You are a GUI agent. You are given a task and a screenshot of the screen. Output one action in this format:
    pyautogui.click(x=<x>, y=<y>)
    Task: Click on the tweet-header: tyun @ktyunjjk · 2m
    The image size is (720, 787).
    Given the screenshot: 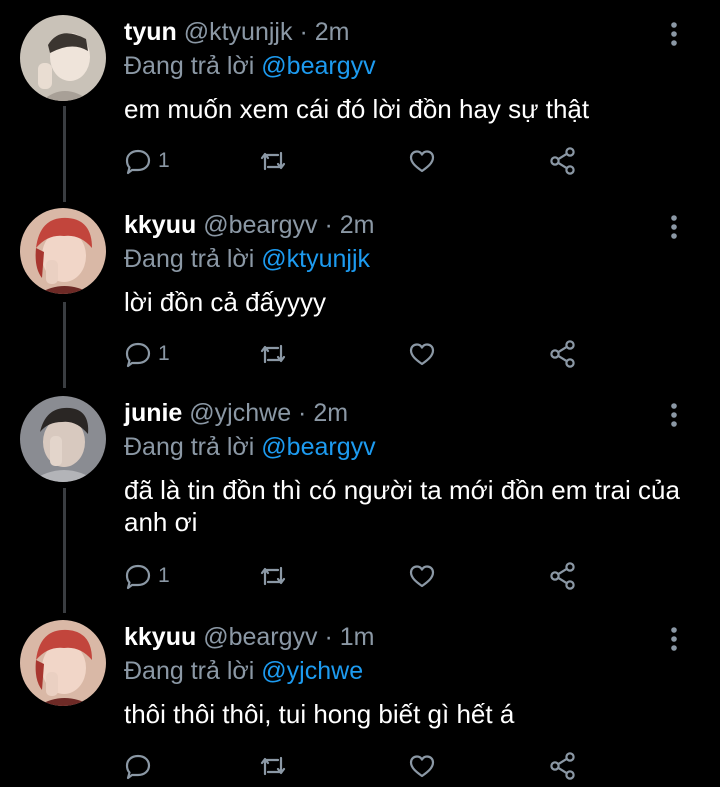 What is the action you would take?
    pyautogui.click(x=236, y=32)
    